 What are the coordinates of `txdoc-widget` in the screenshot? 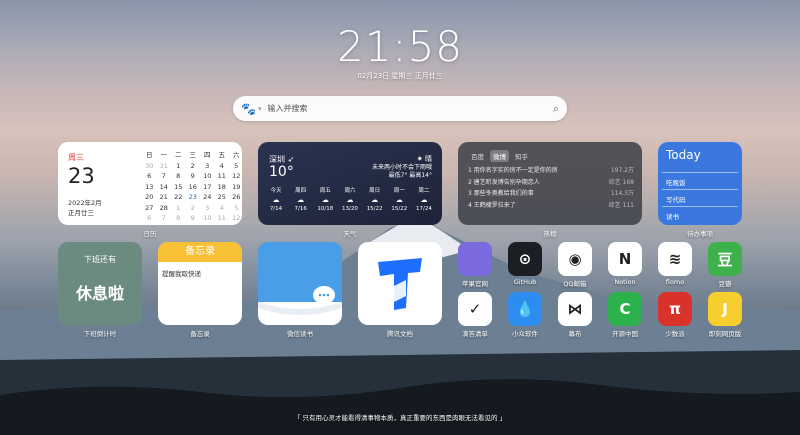 It's located at (400, 283).